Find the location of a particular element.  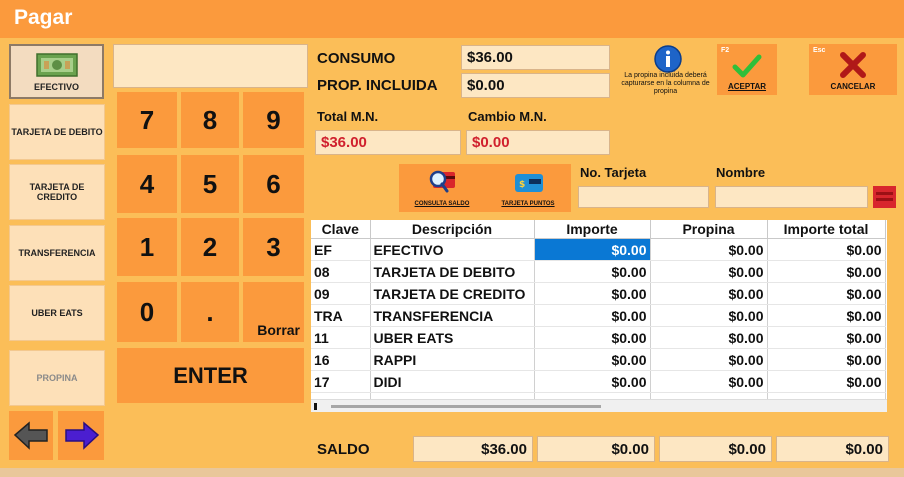

key-3: 3 is located at coordinates (273, 247).